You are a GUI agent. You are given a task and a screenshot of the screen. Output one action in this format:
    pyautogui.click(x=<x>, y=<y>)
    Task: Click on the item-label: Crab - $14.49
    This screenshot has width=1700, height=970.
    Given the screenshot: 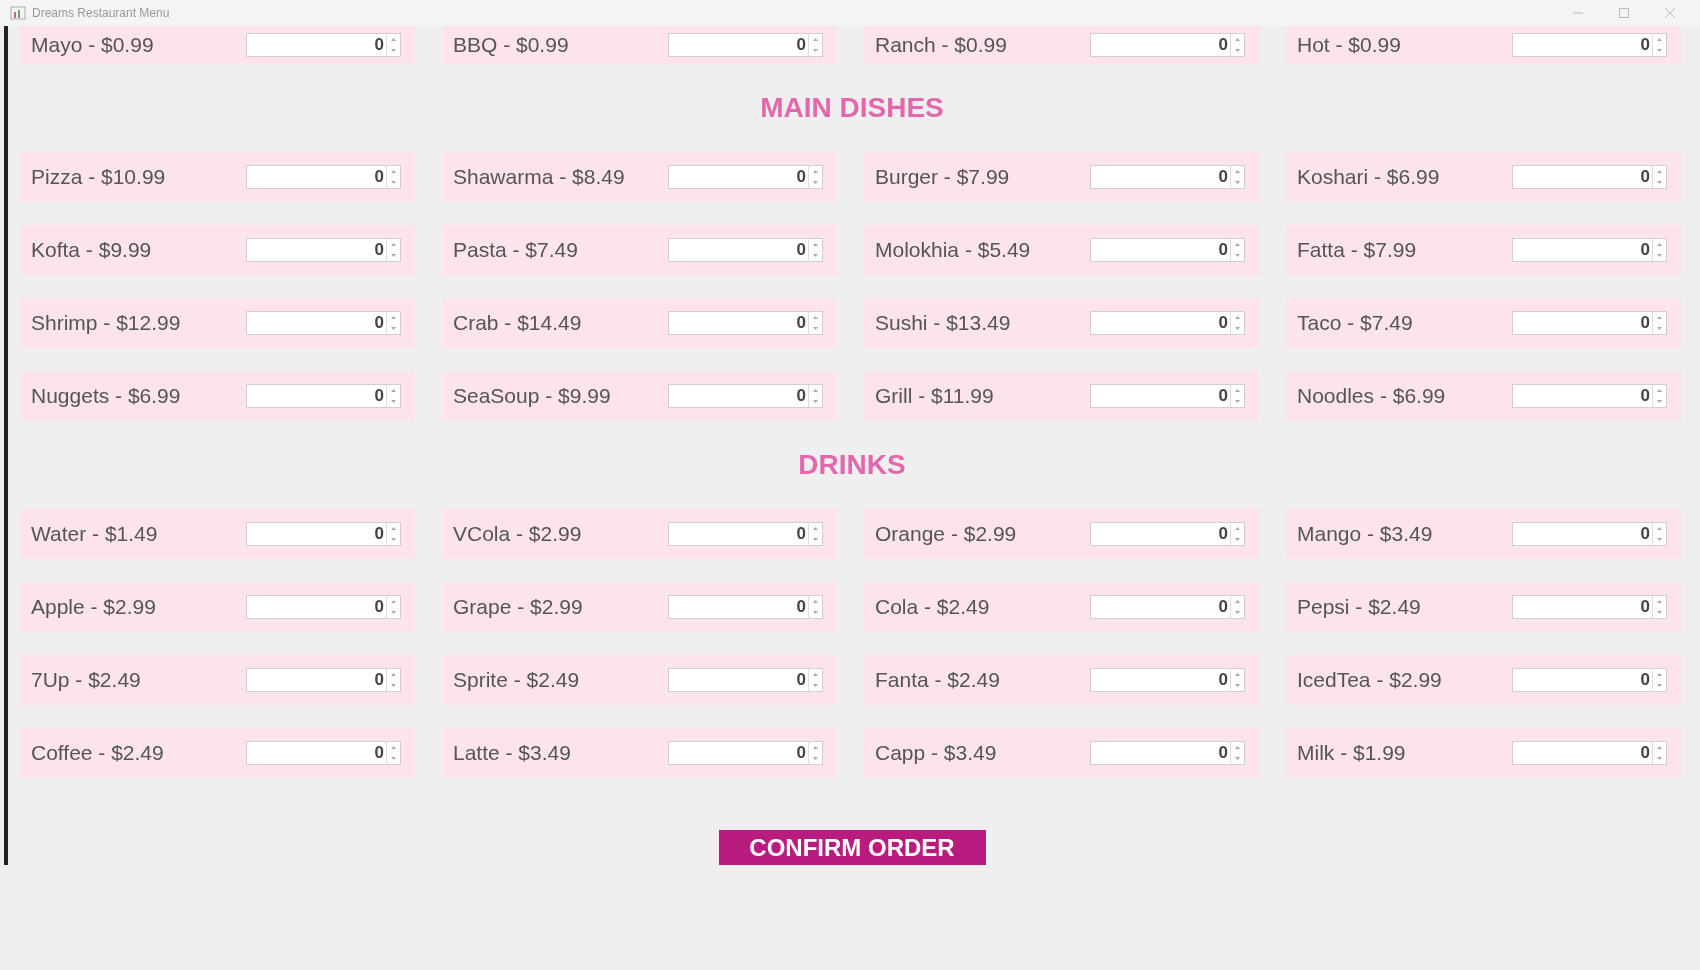 What is the action you would take?
    pyautogui.click(x=517, y=323)
    